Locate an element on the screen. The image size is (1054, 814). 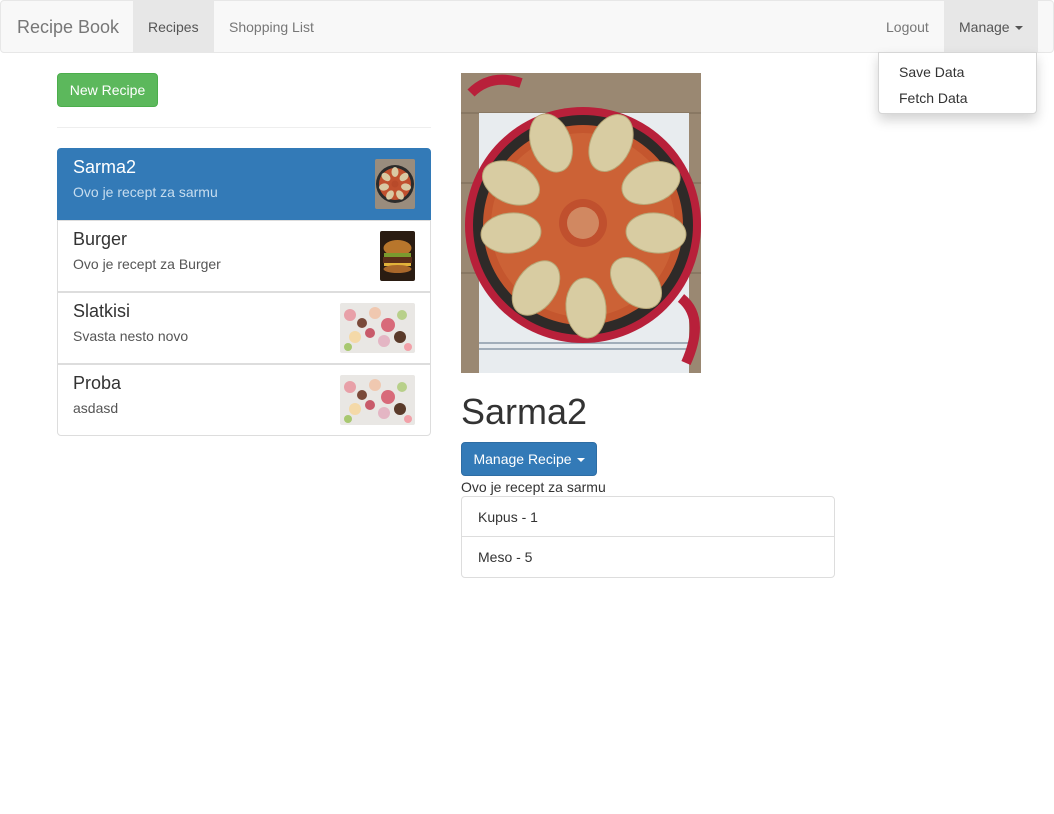
manage-label: Manage is located at coordinates (984, 27).